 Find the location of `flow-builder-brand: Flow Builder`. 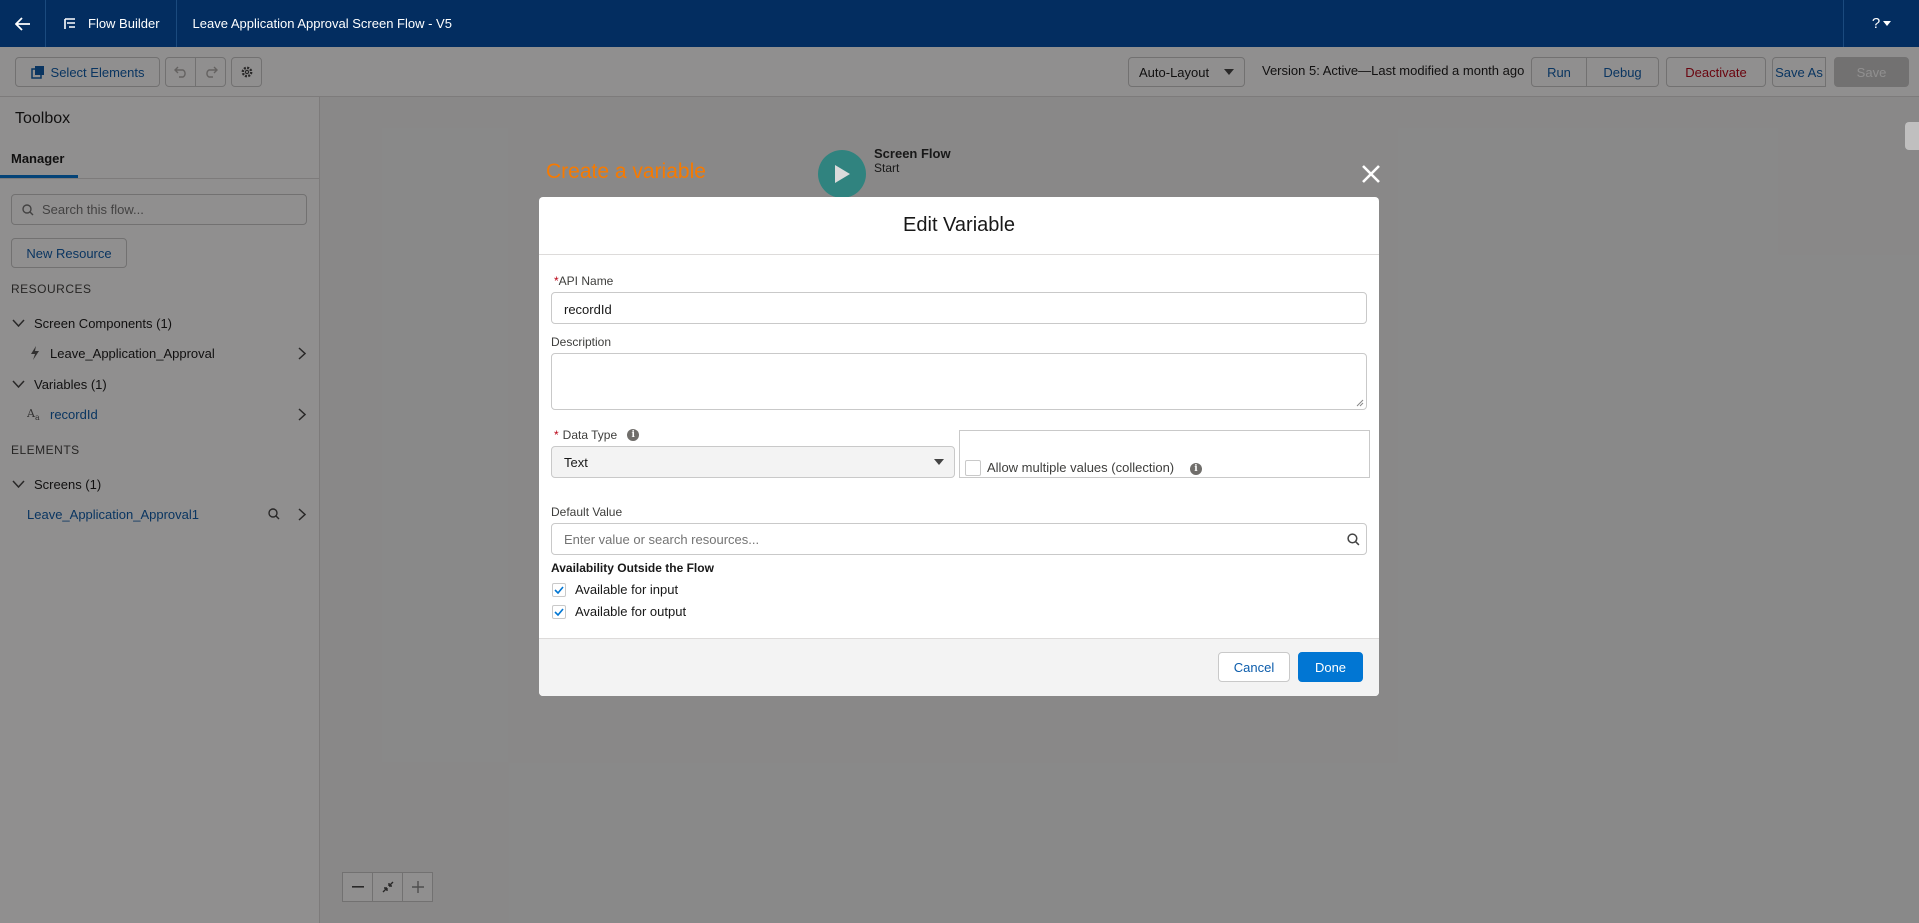

flow-builder-brand: Flow Builder is located at coordinates (111, 23).